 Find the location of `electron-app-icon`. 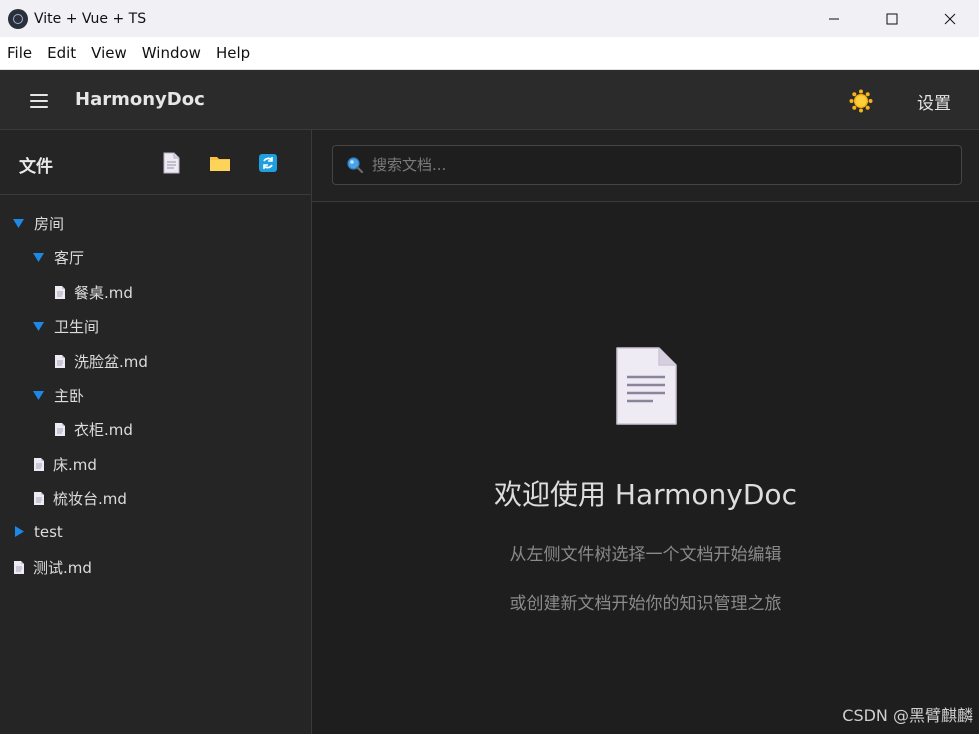

electron-app-icon is located at coordinates (18, 18).